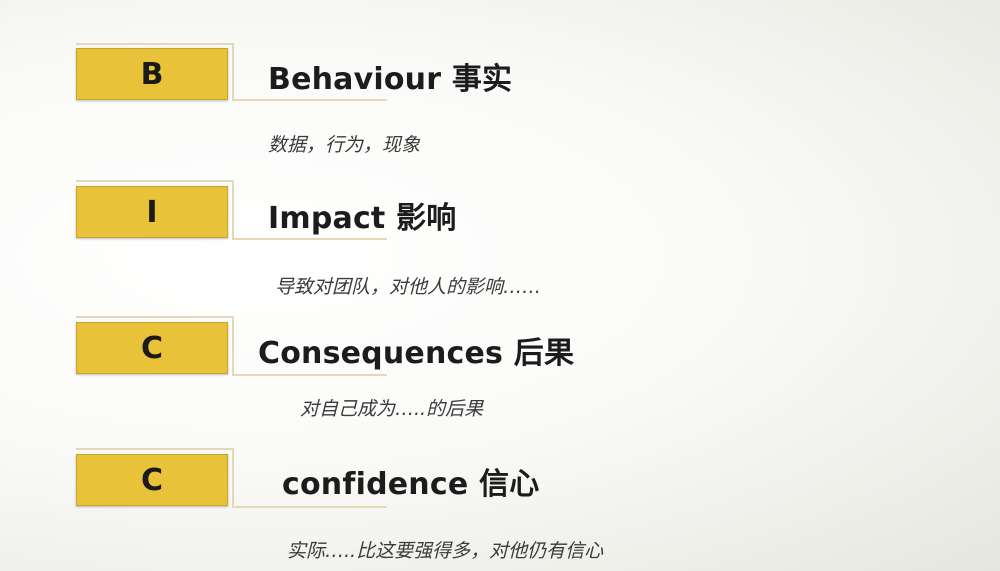 This screenshot has width=1000, height=571. What do you see at coordinates (445, 551) in the screenshot?
I see `item-description: 实际…..比这要强得多，对他仍有信心` at bounding box center [445, 551].